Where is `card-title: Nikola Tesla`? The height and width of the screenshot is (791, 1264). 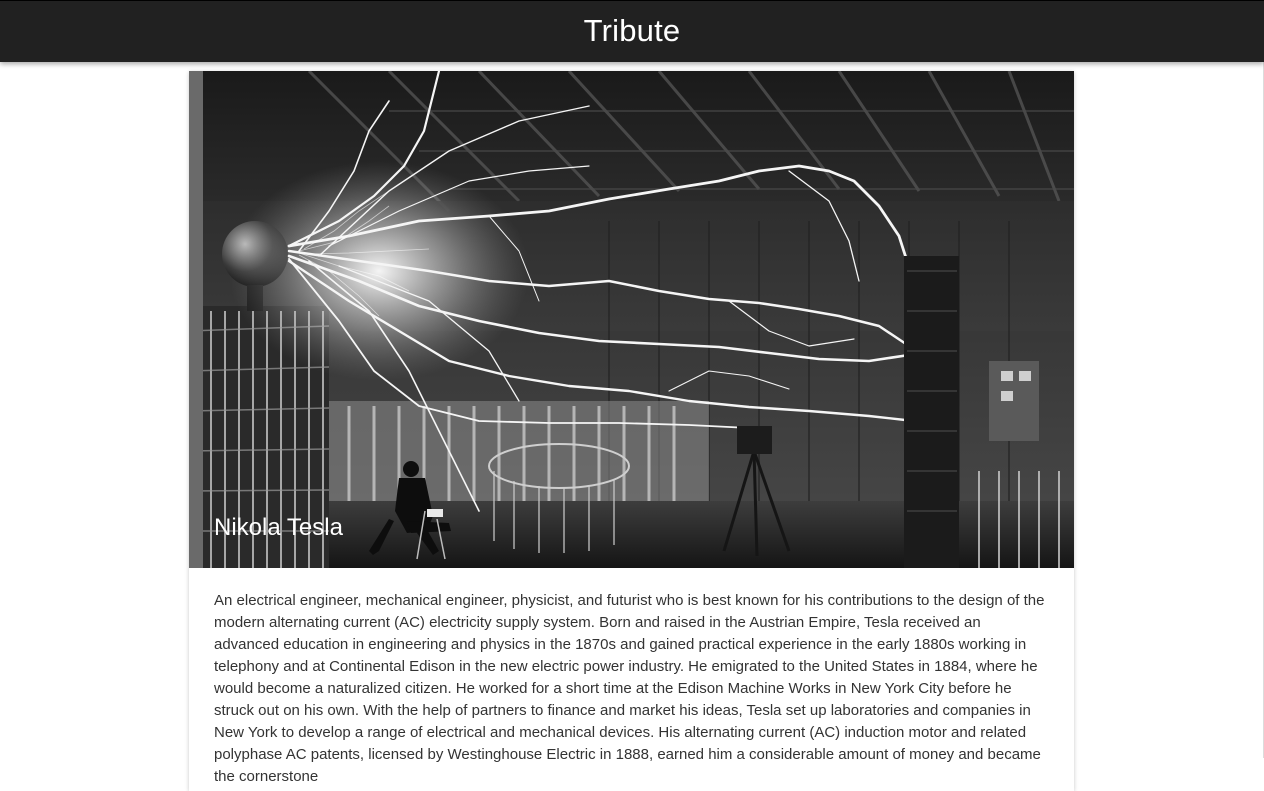
card-title: Nikola Tesla is located at coordinates (278, 527).